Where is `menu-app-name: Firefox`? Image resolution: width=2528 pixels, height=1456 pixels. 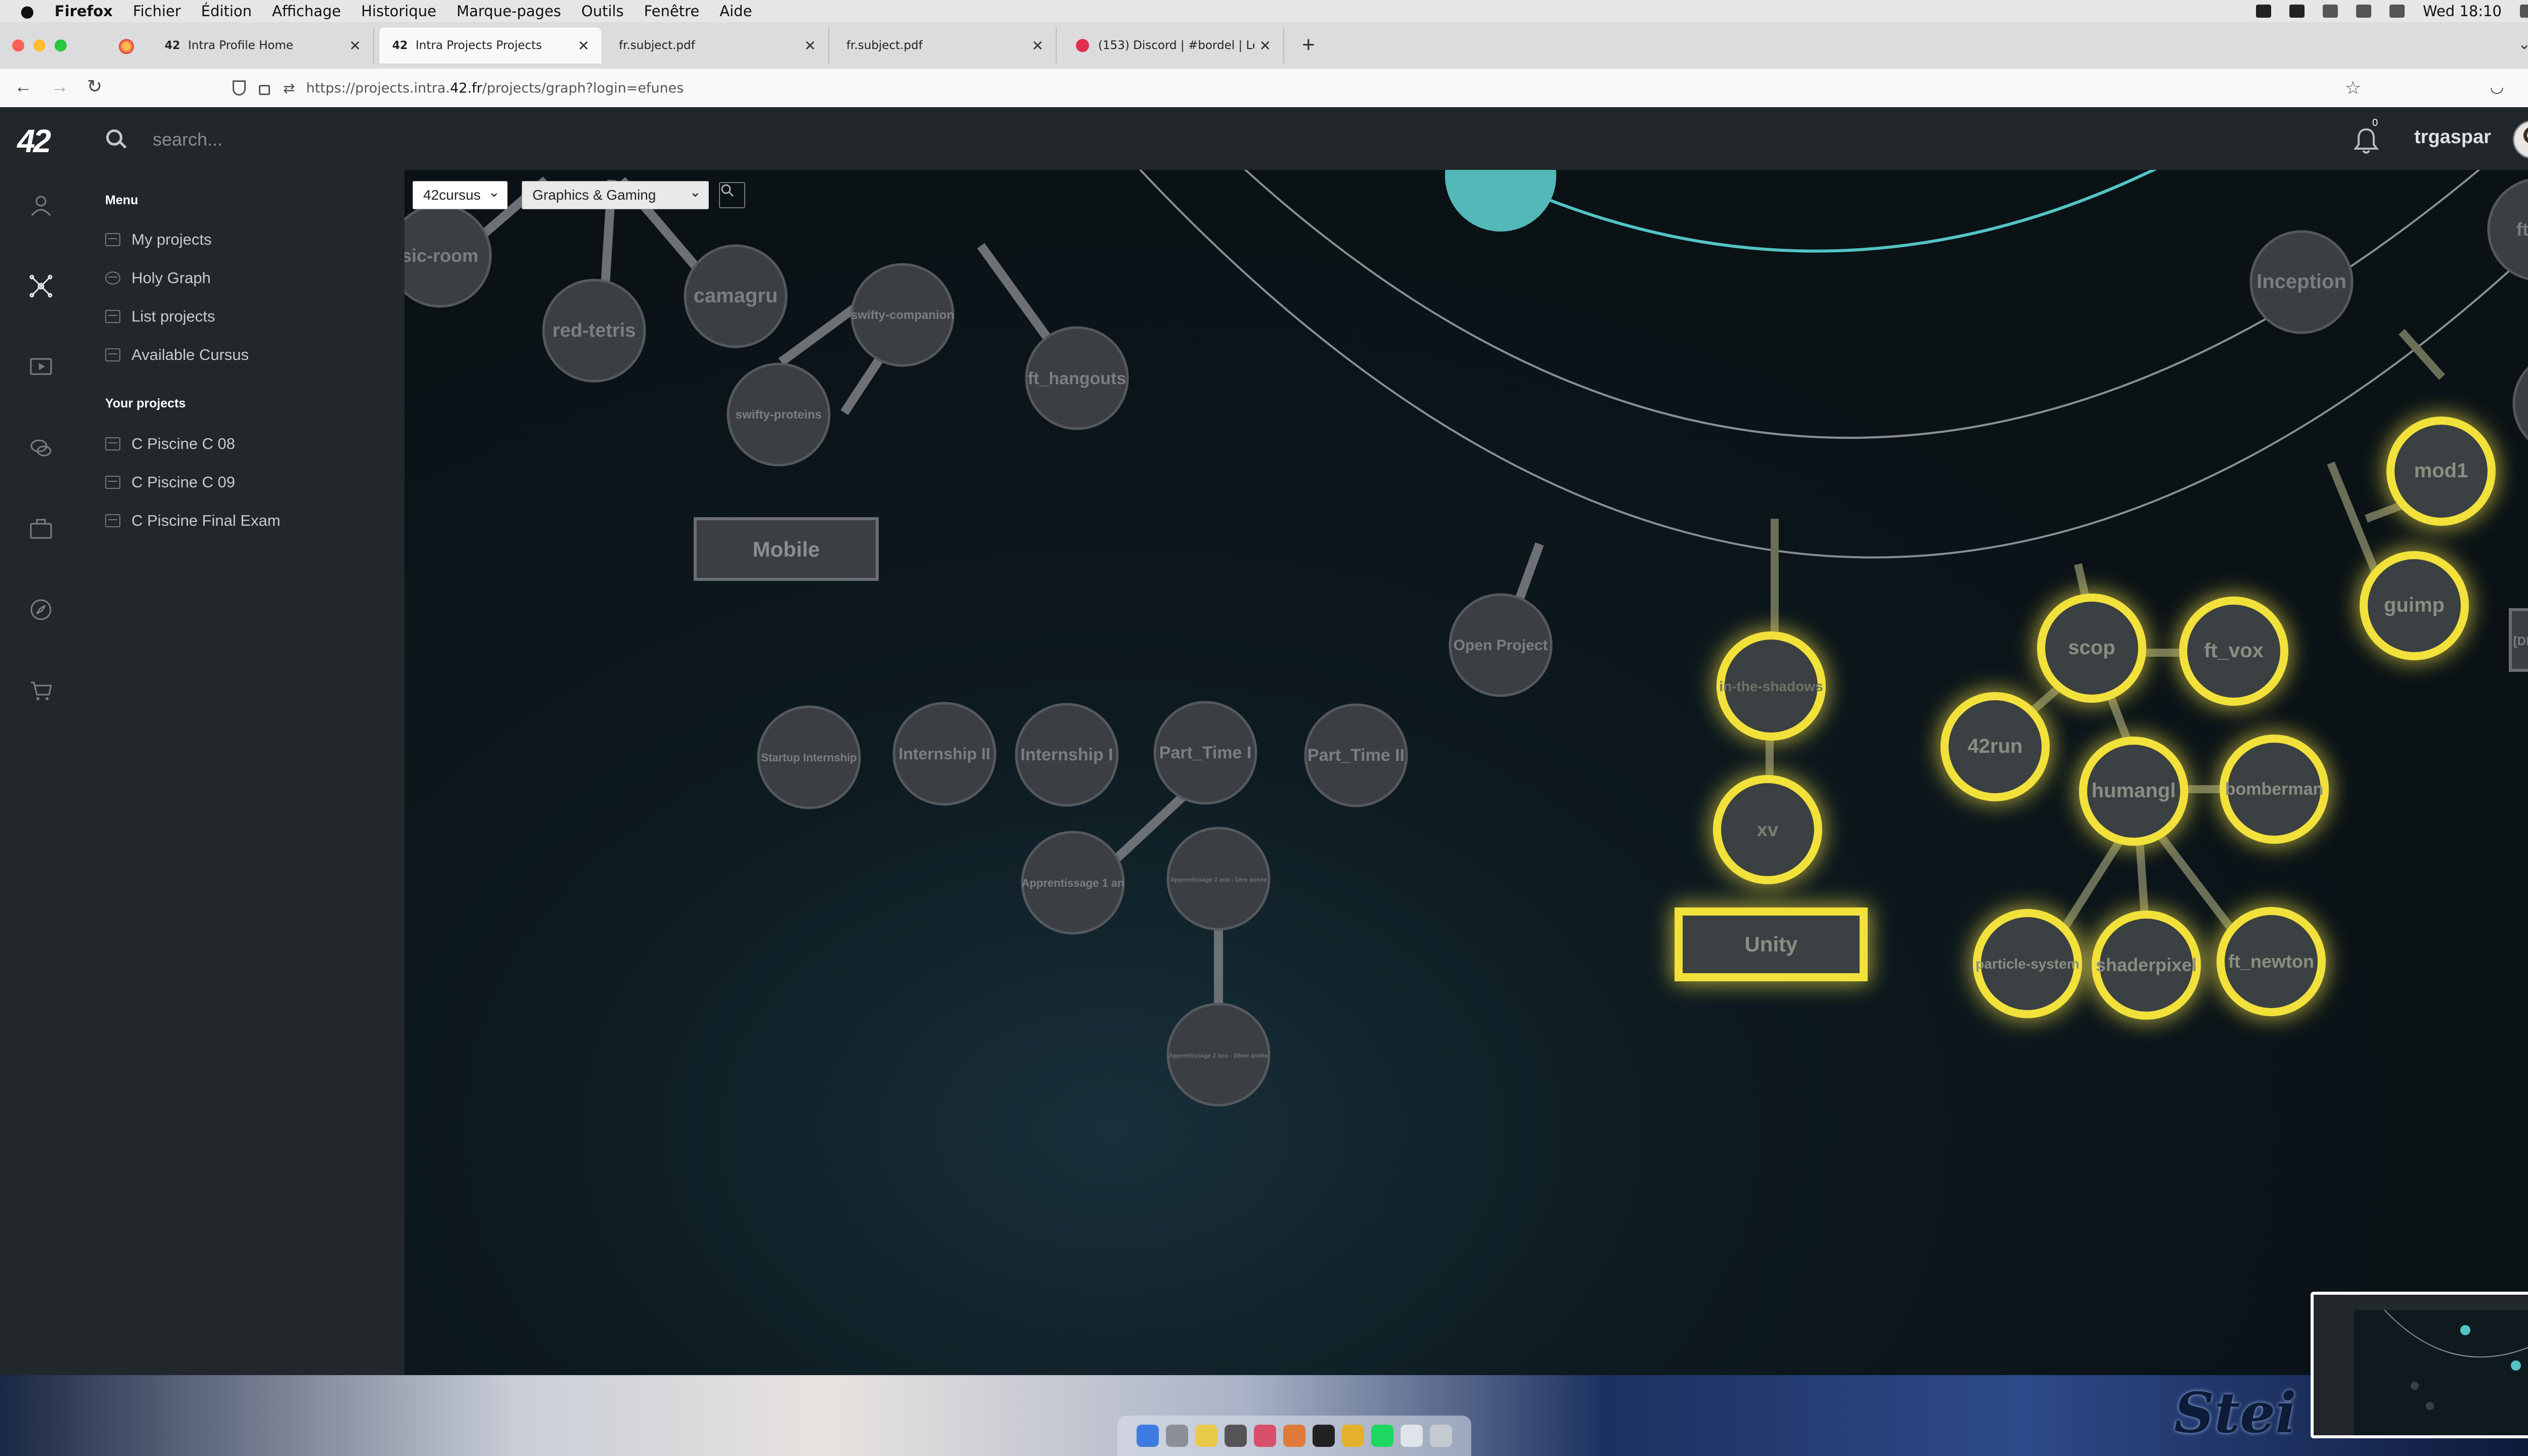
menu-app-name: Firefox is located at coordinates (84, 11).